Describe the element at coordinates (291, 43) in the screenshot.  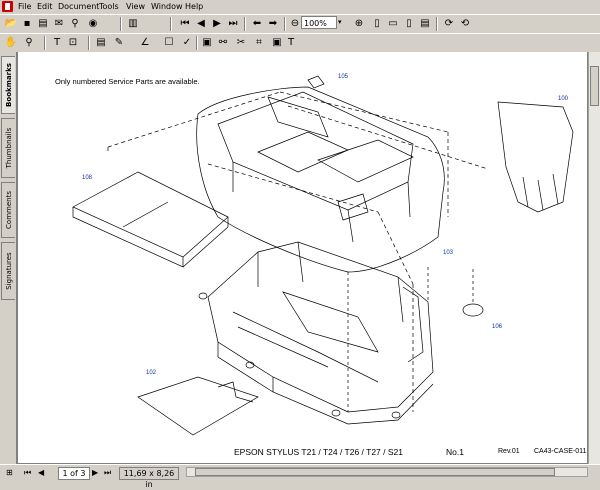
I see `text-touchup-icon: T` at that location.